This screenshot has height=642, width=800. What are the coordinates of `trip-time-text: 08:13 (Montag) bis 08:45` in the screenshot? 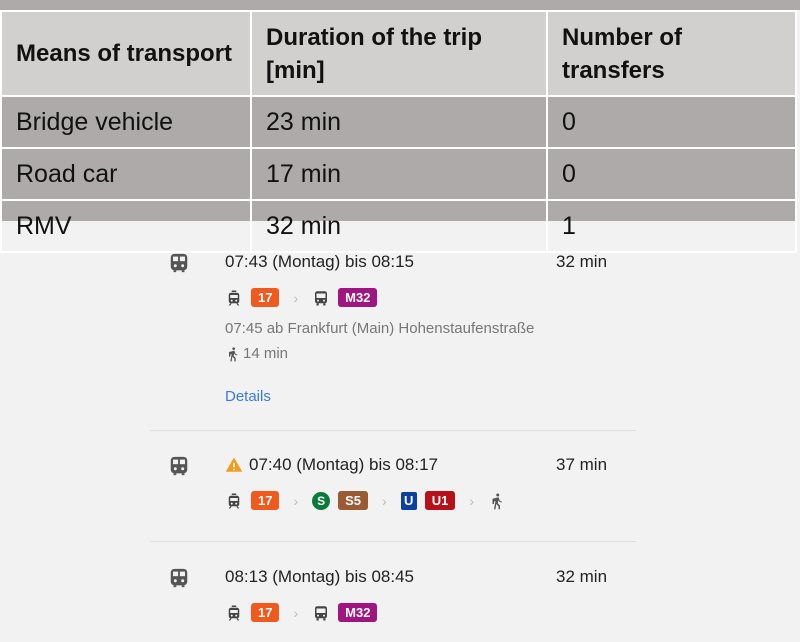 It's located at (320, 576).